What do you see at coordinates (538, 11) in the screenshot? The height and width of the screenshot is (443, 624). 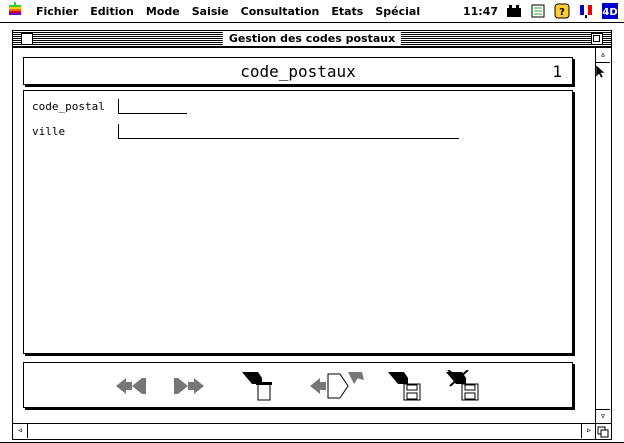 I see `network-icon` at bounding box center [538, 11].